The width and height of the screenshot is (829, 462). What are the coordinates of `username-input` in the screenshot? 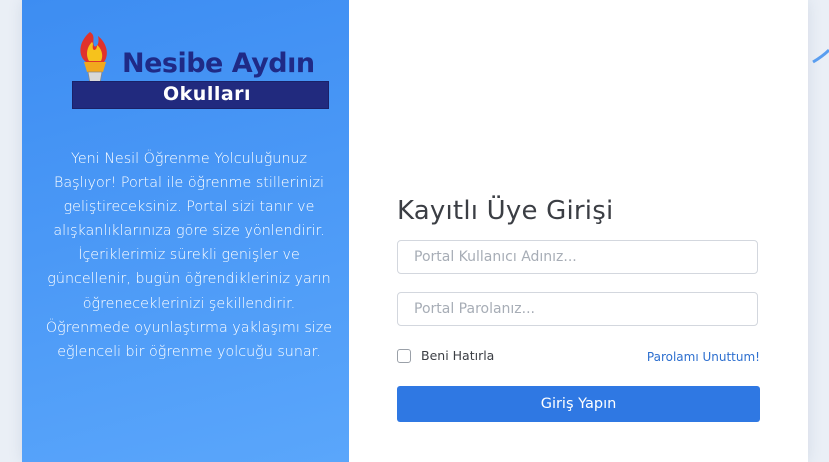 It's located at (577, 257).